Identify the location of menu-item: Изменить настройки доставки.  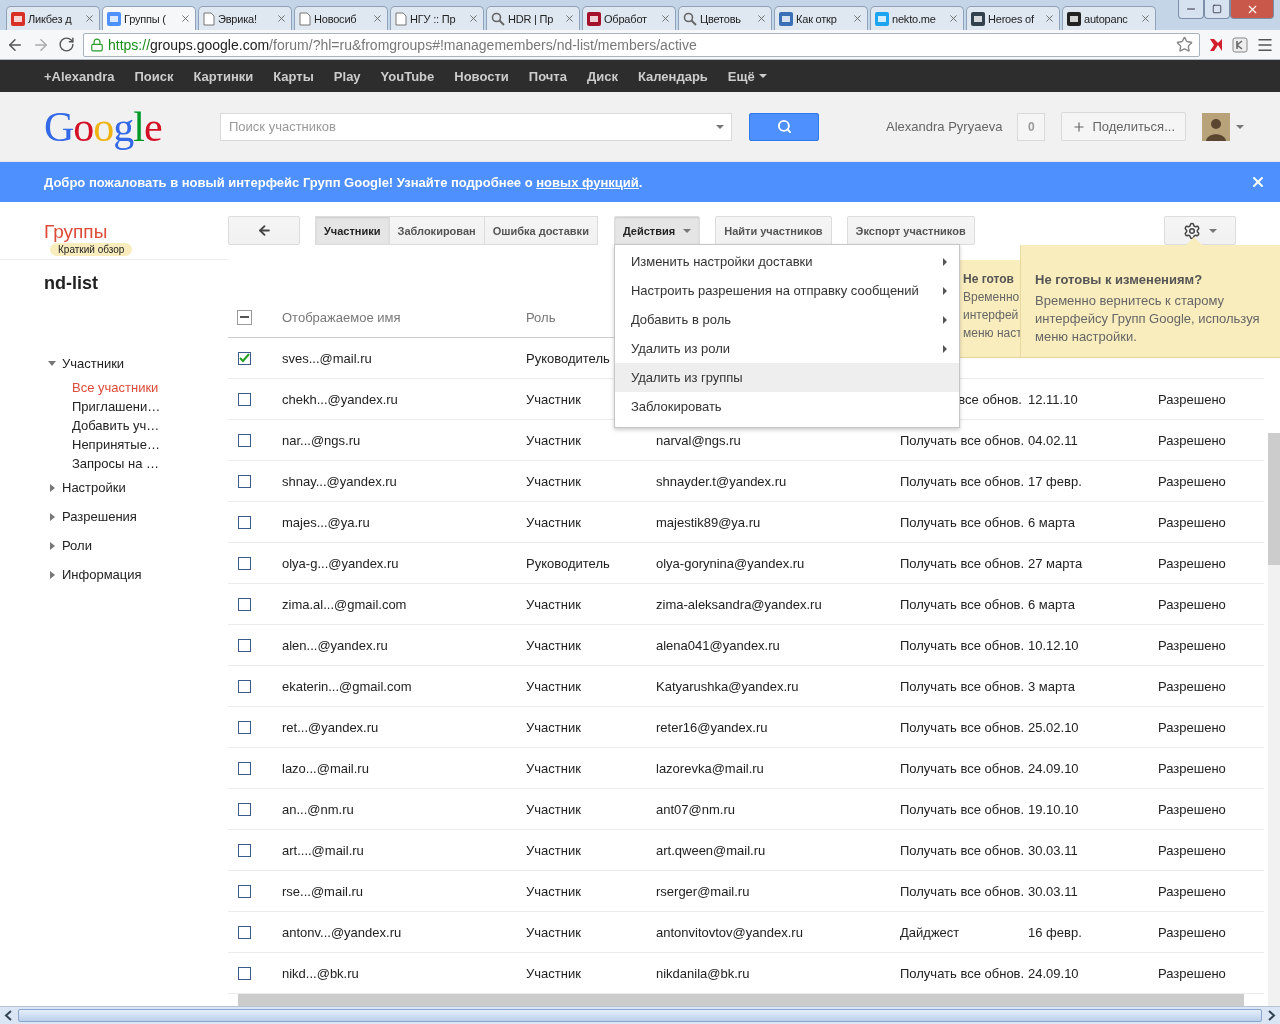
(786, 261).